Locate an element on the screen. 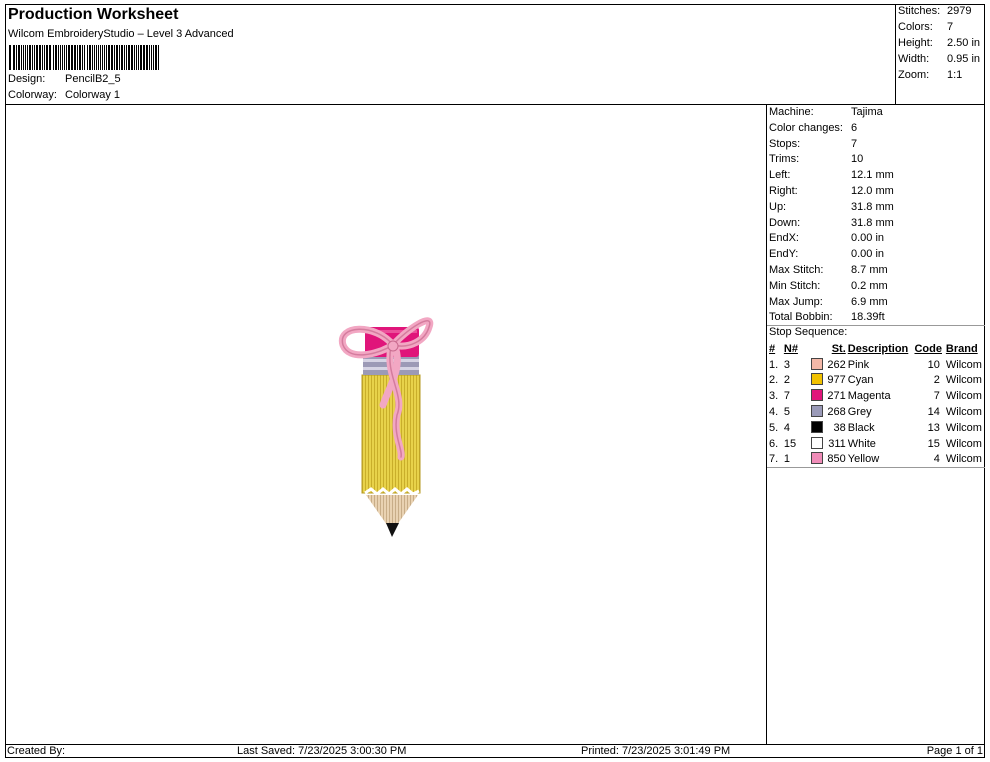  stop-n: 5 is located at coordinates (786, 412).